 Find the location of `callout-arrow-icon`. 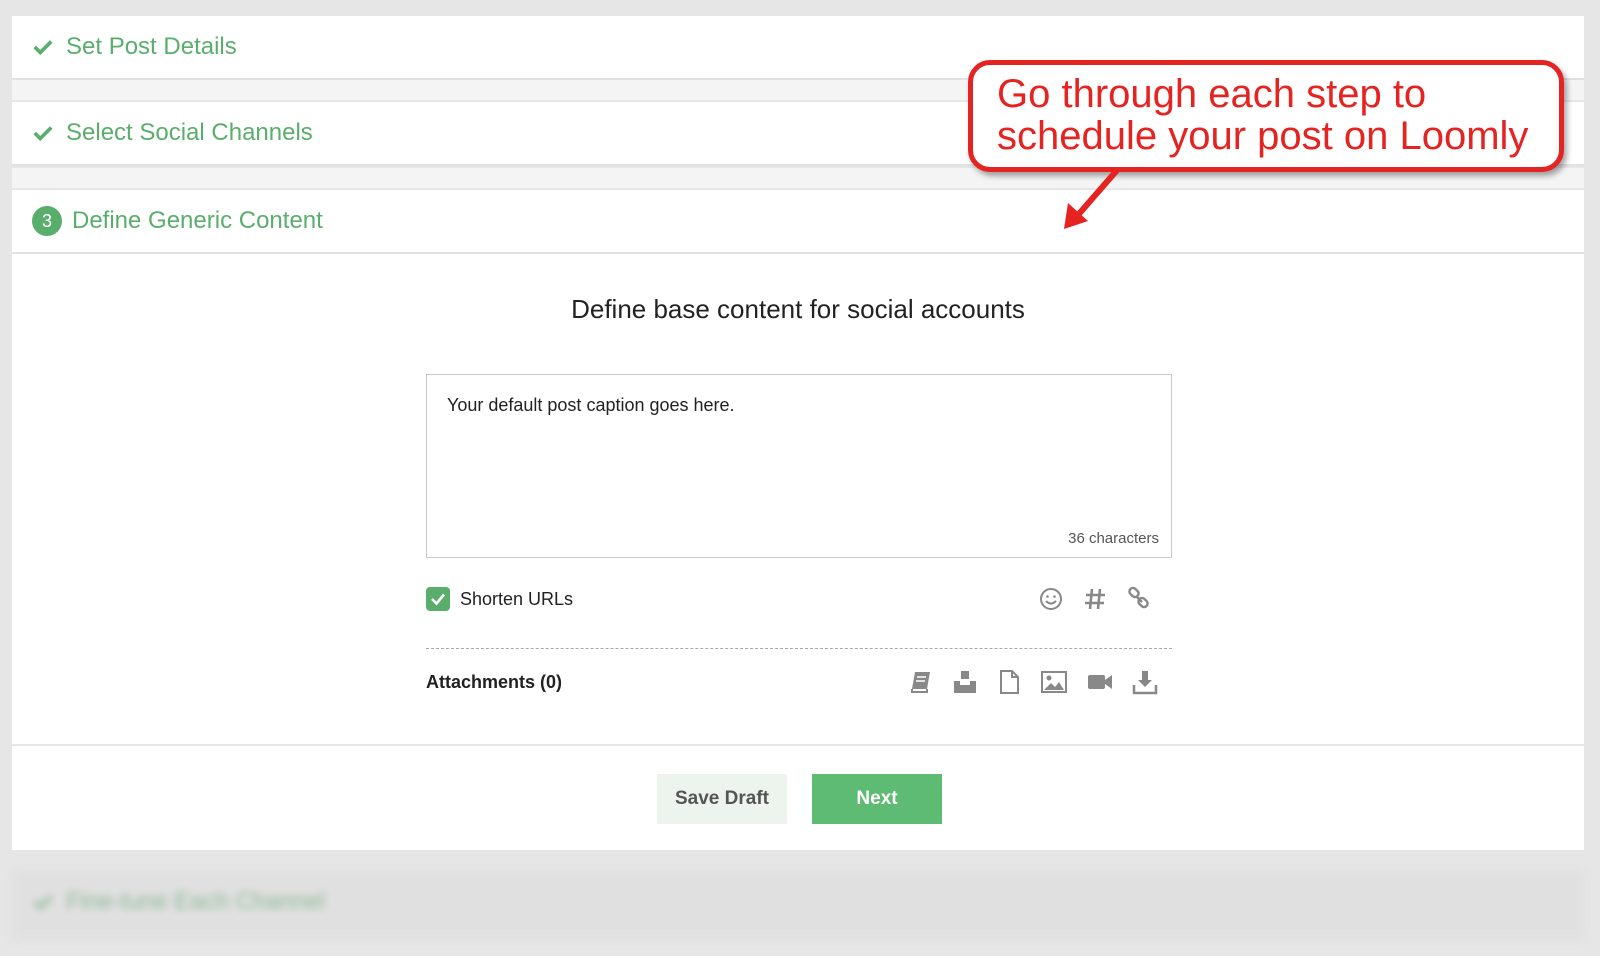

callout-arrow-icon is located at coordinates (1092, 198).